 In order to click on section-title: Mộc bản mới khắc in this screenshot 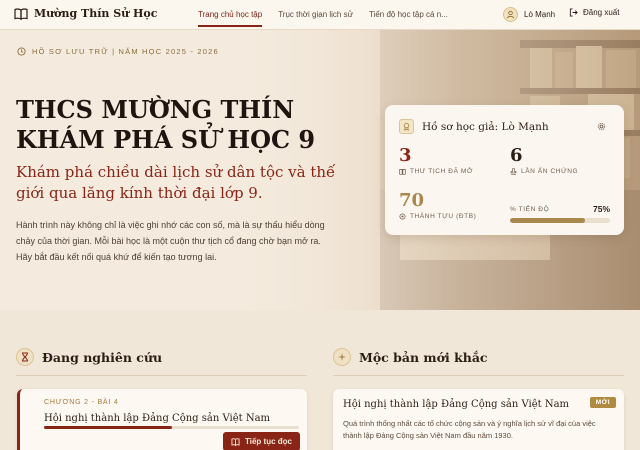, I will do `click(423, 357)`.